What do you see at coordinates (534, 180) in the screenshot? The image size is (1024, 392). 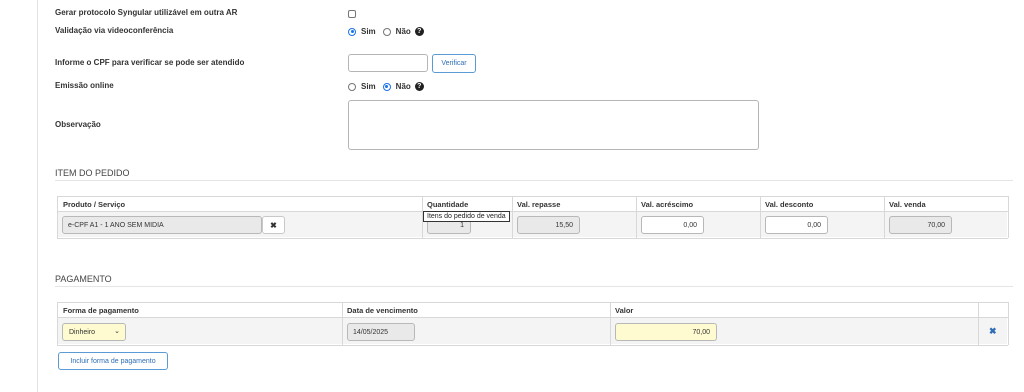 I see `item-section-divider` at bounding box center [534, 180].